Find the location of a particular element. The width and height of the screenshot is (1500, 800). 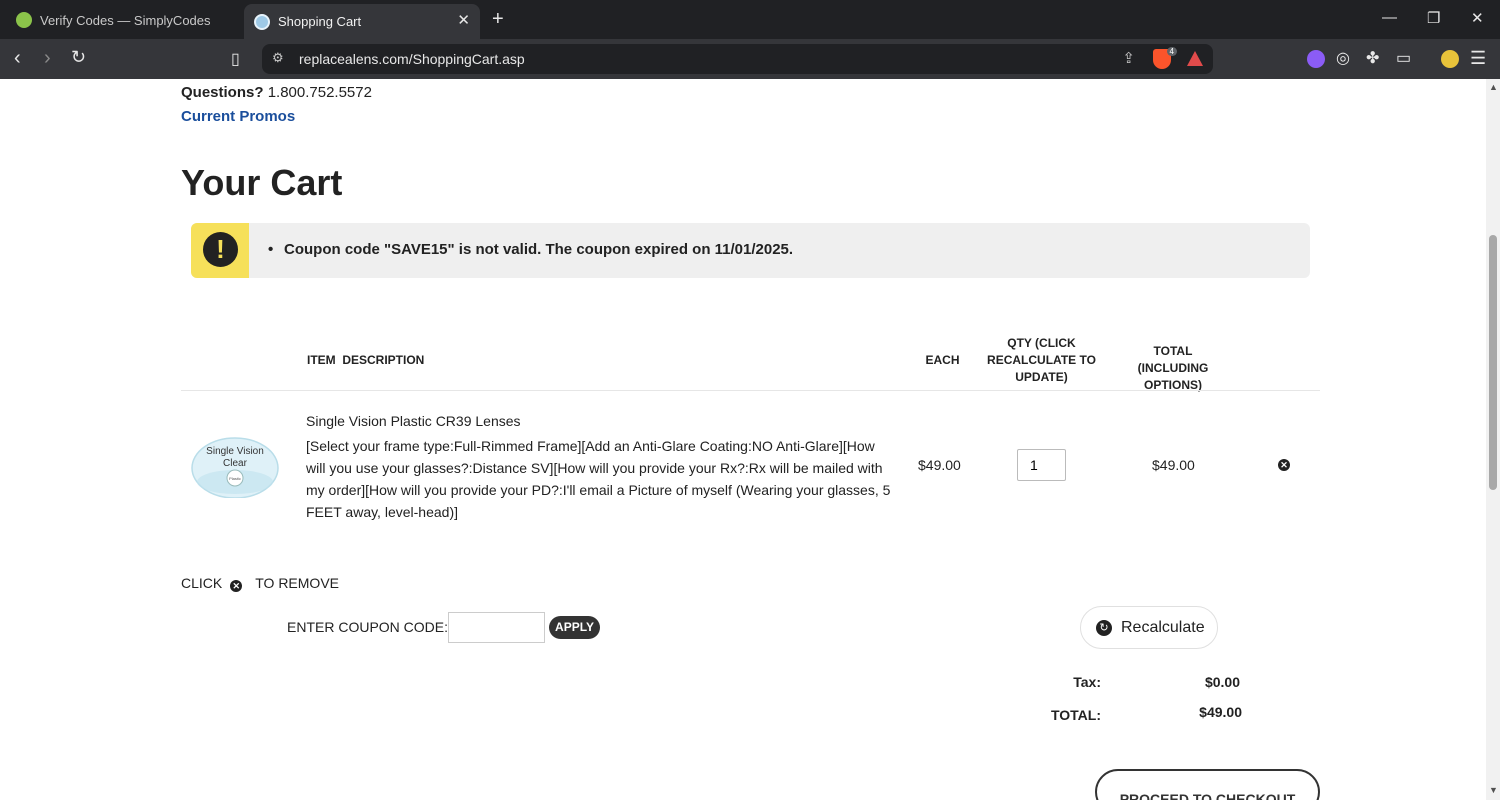

proceed-to-checkout-button: PROCEED TO CHECKOUT is located at coordinates (1207, 784).